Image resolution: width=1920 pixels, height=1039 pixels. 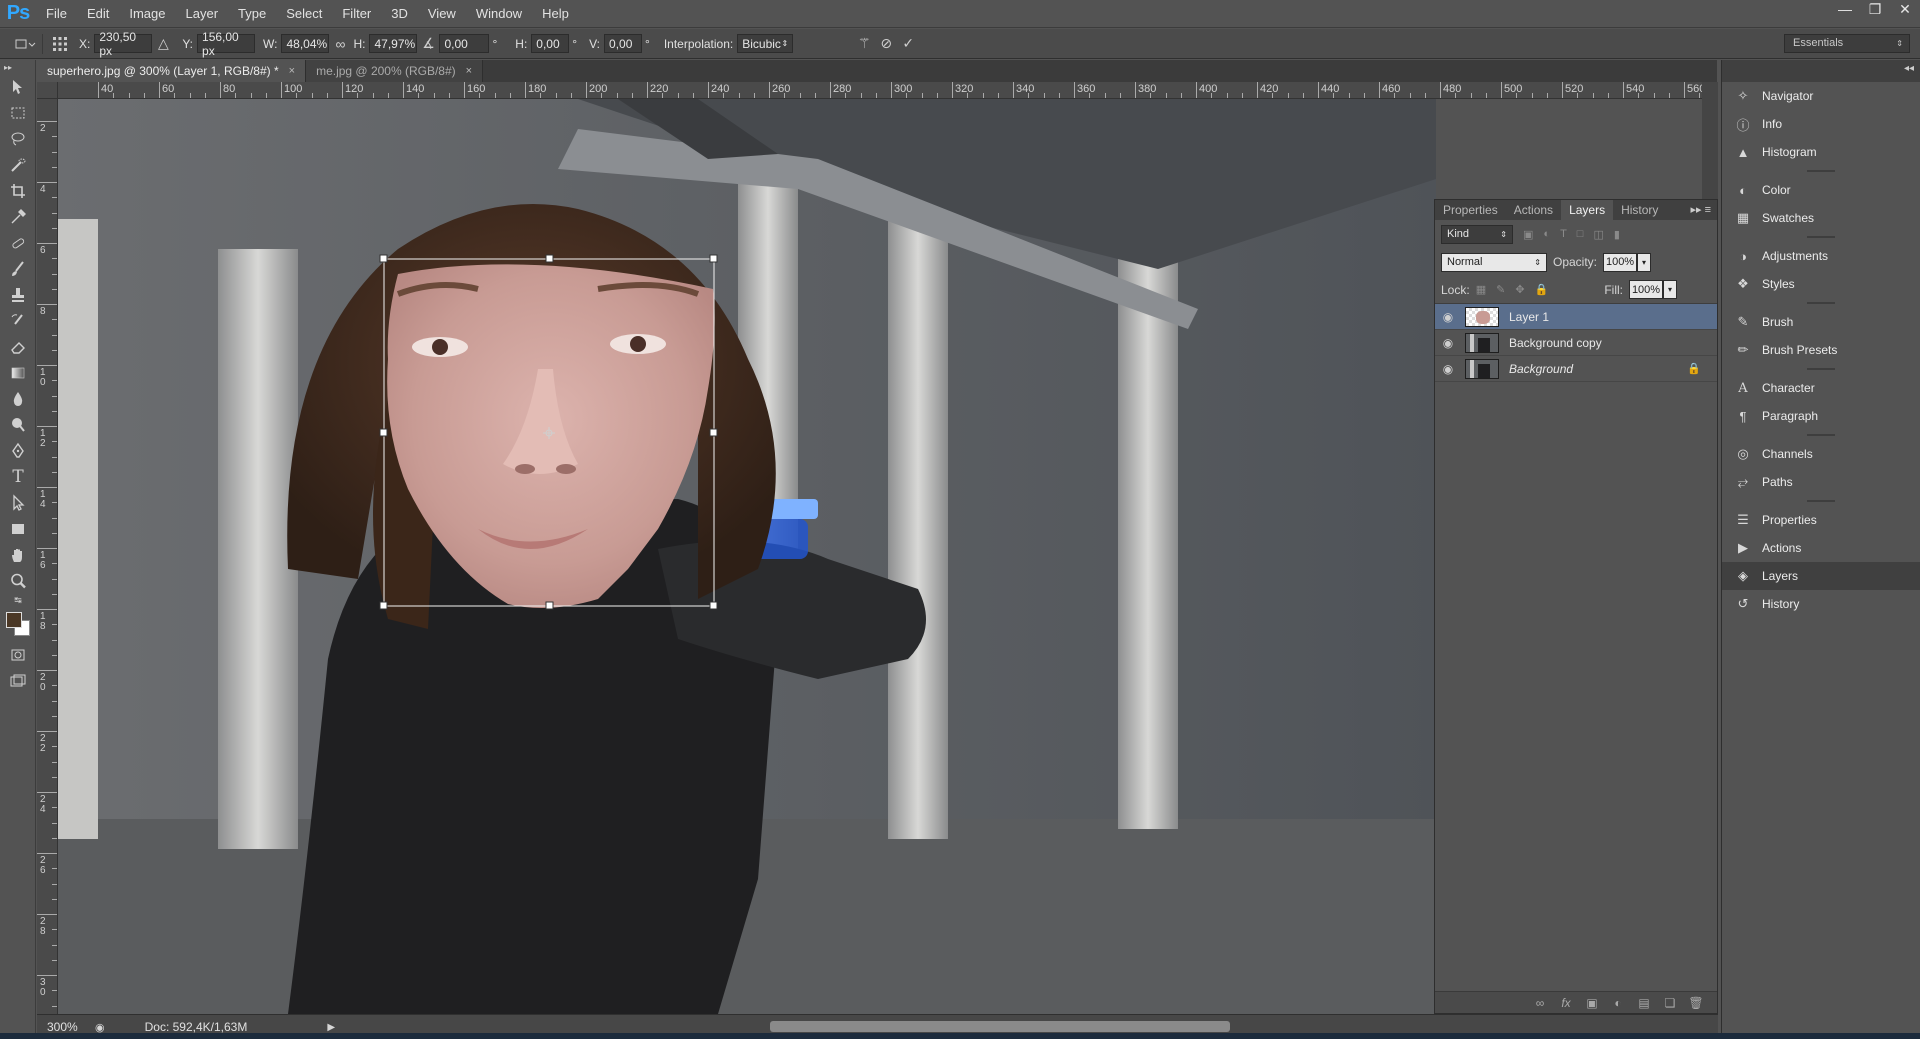 I want to click on zoom-level-field: 300%, so click(x=69, y=1027).